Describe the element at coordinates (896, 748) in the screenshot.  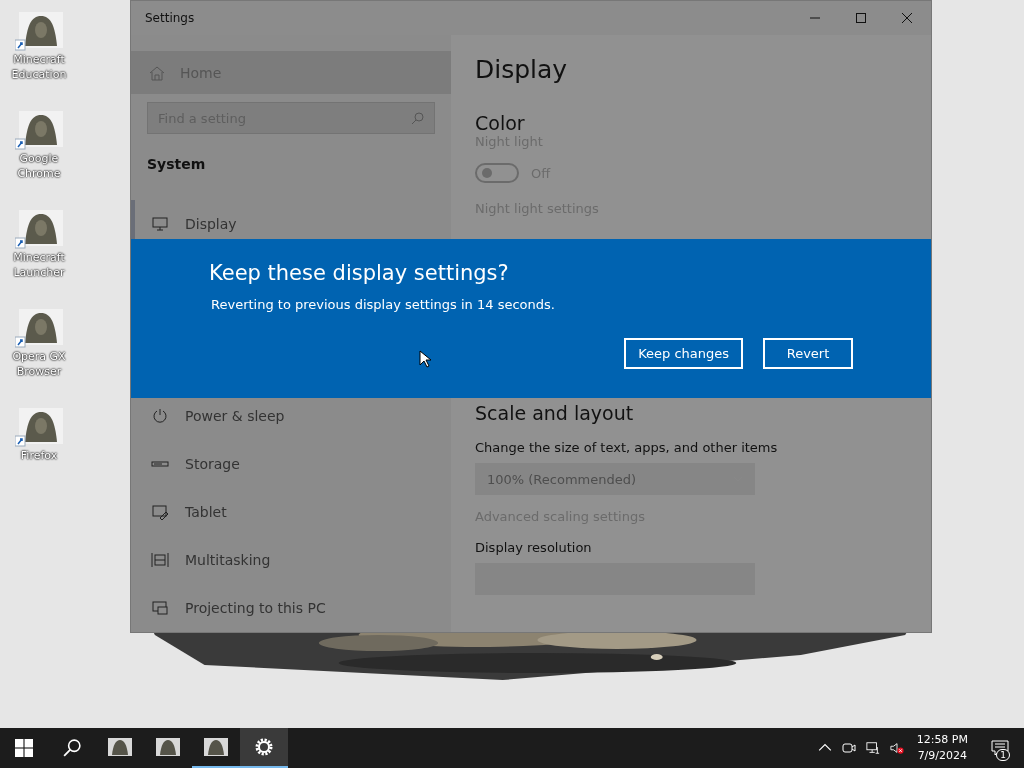
I see `muted-volume-icon` at that location.